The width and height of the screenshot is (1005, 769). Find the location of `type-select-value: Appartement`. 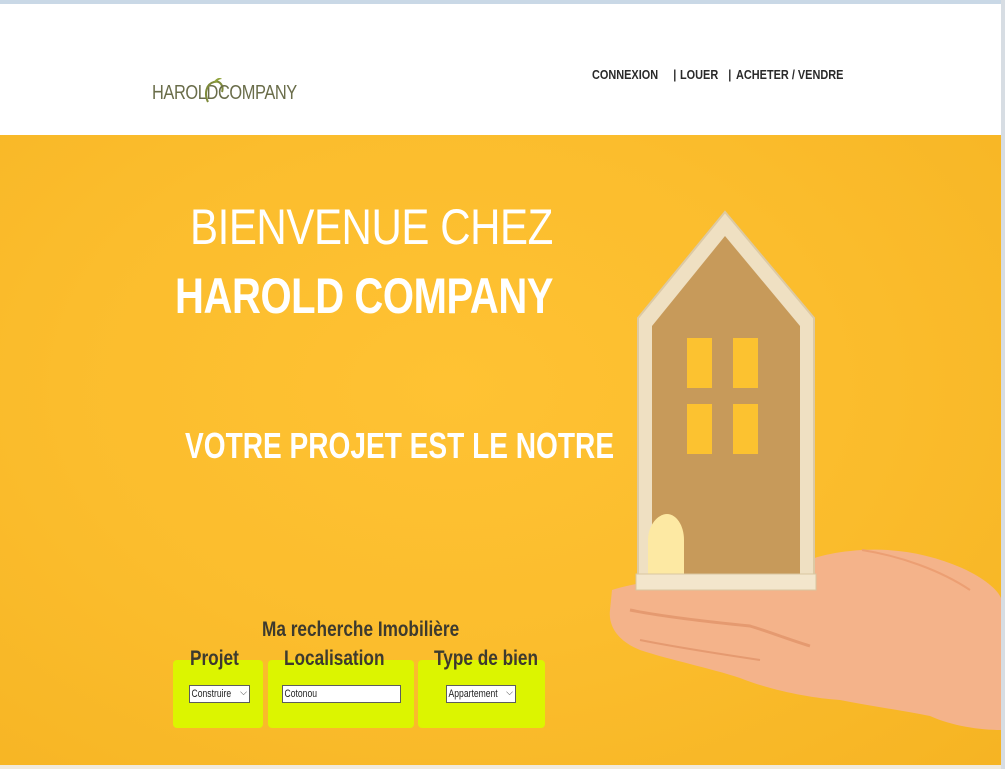

type-select-value: Appartement is located at coordinates (473, 694).